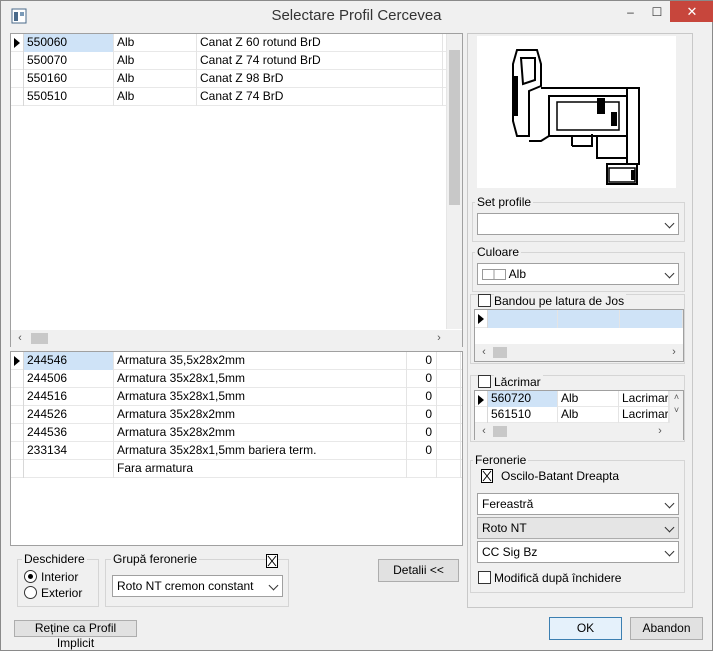  What do you see at coordinates (484, 577) in the screenshot?
I see `modify-after-close-checkbox` at bounding box center [484, 577].